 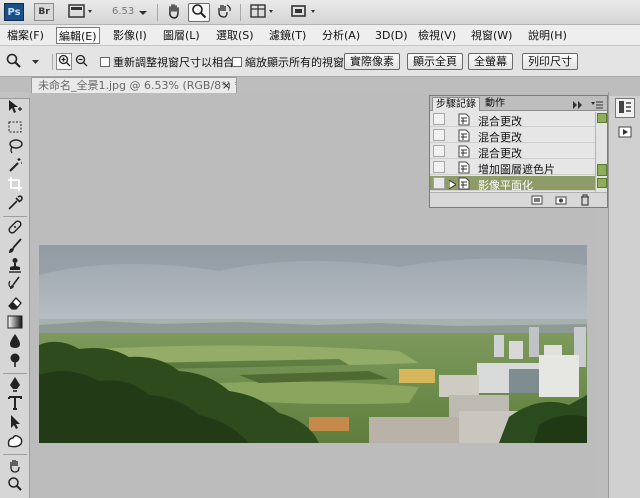 What do you see at coordinates (15, 304) in the screenshot?
I see `eraser-tool` at bounding box center [15, 304].